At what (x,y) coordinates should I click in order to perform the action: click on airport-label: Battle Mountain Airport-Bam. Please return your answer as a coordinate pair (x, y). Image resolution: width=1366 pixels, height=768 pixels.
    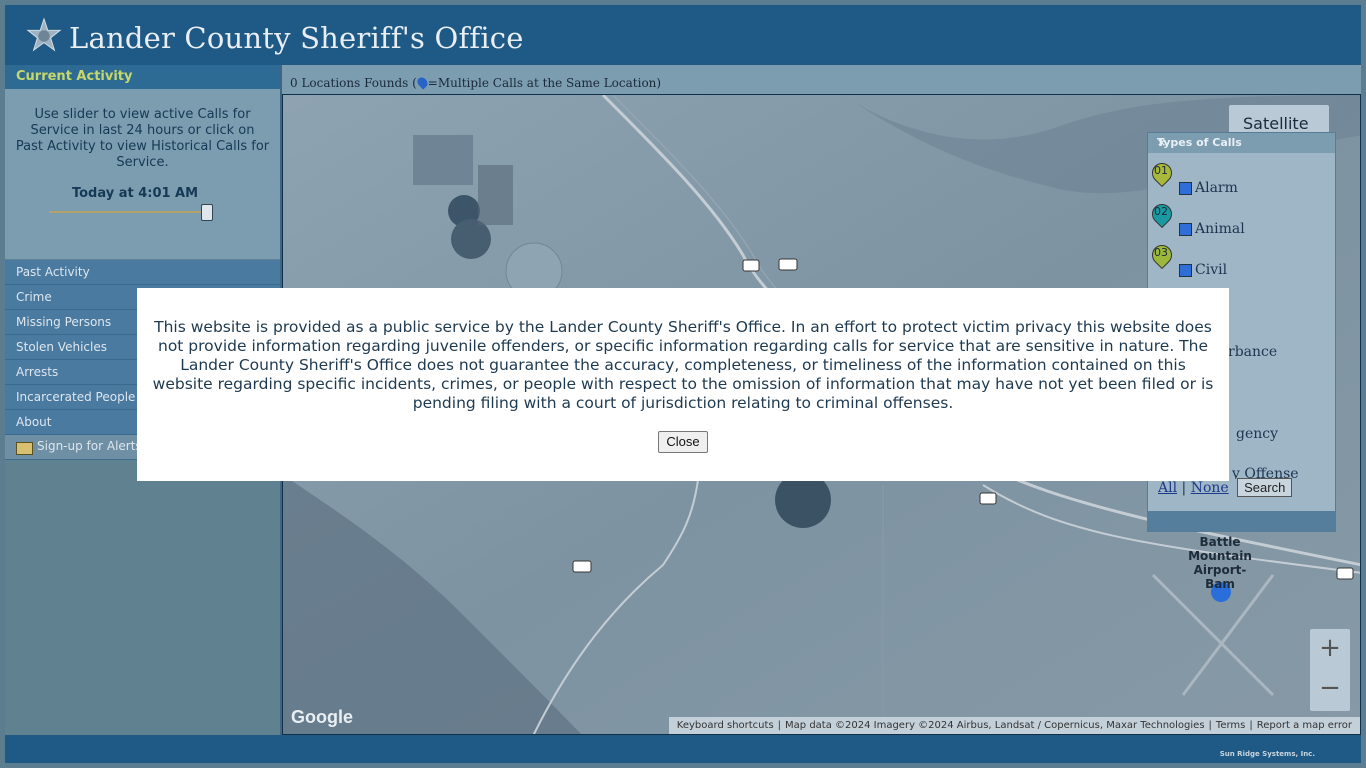
    Looking at the image, I should click on (1220, 563).